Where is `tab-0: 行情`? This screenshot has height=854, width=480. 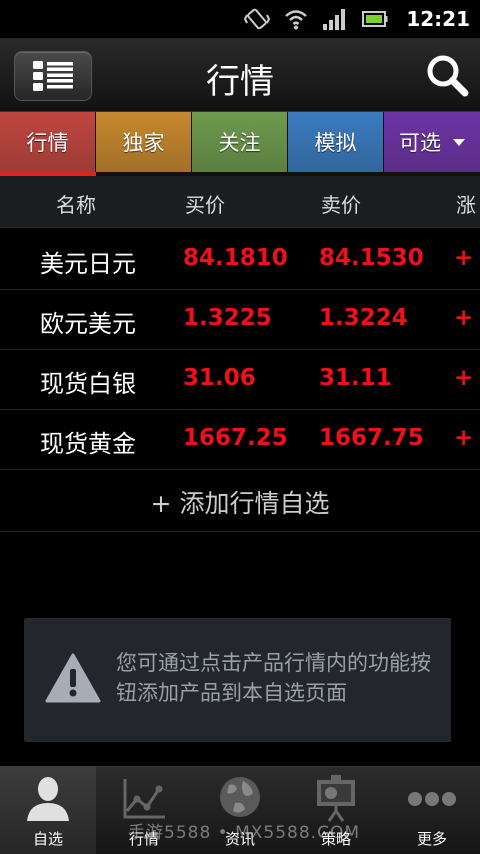 tab-0: 行情 is located at coordinates (47, 142).